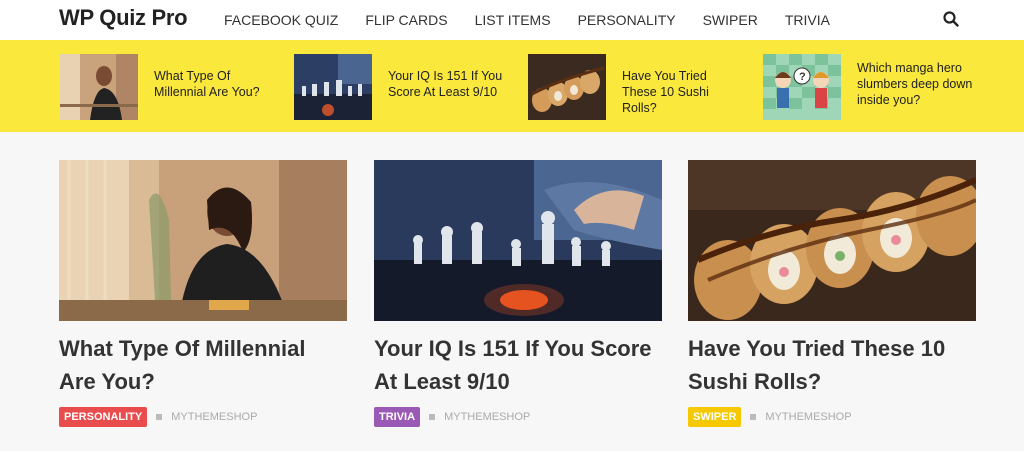  Describe the element at coordinates (333, 87) in the screenshot. I see `strip-thumb-chess` at that location.